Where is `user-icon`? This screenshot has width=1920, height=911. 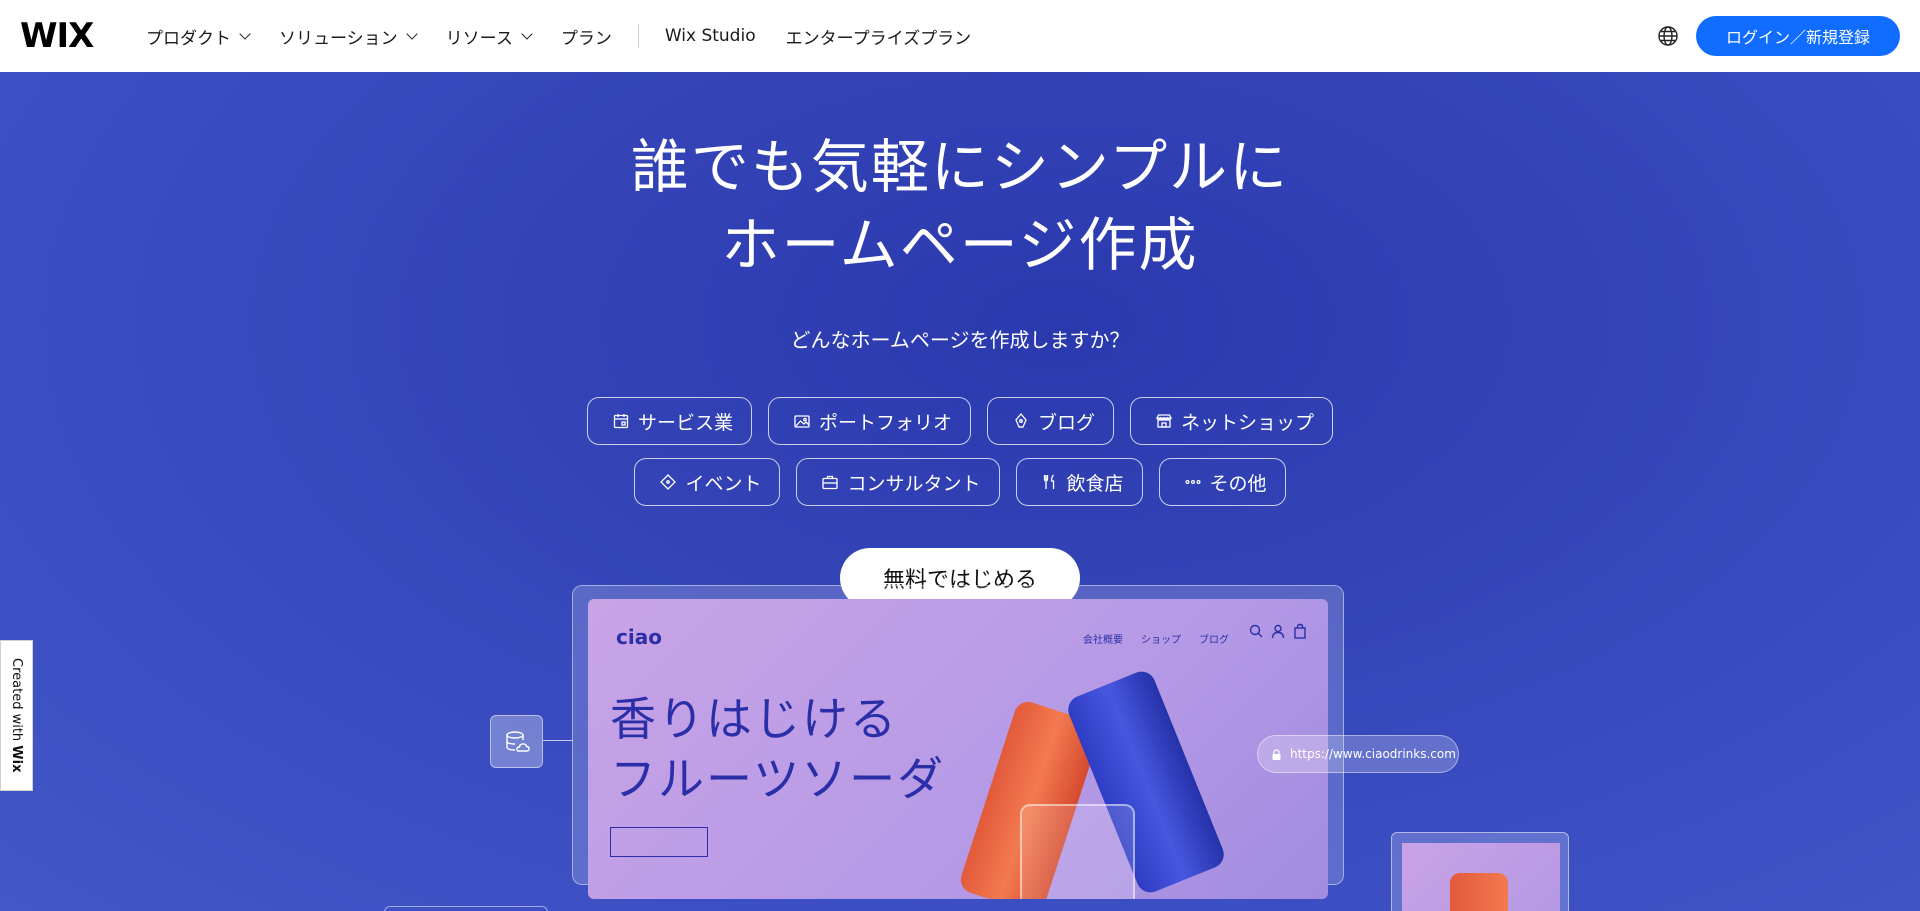
user-icon is located at coordinates (1278, 631).